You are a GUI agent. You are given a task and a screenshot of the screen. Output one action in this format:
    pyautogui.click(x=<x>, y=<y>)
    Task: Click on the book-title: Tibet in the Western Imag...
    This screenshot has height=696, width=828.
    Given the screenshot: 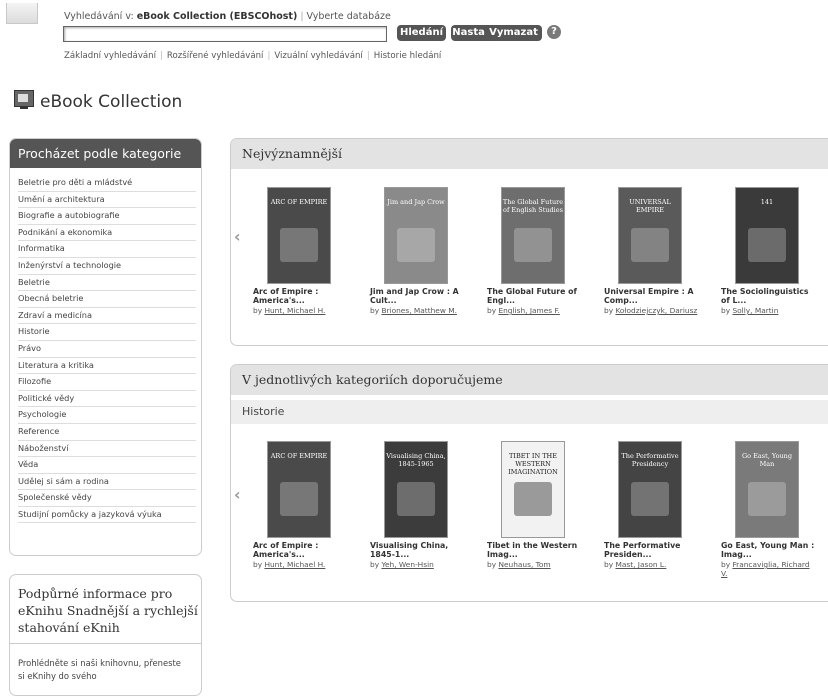 What is the action you would take?
    pyautogui.click(x=534, y=550)
    